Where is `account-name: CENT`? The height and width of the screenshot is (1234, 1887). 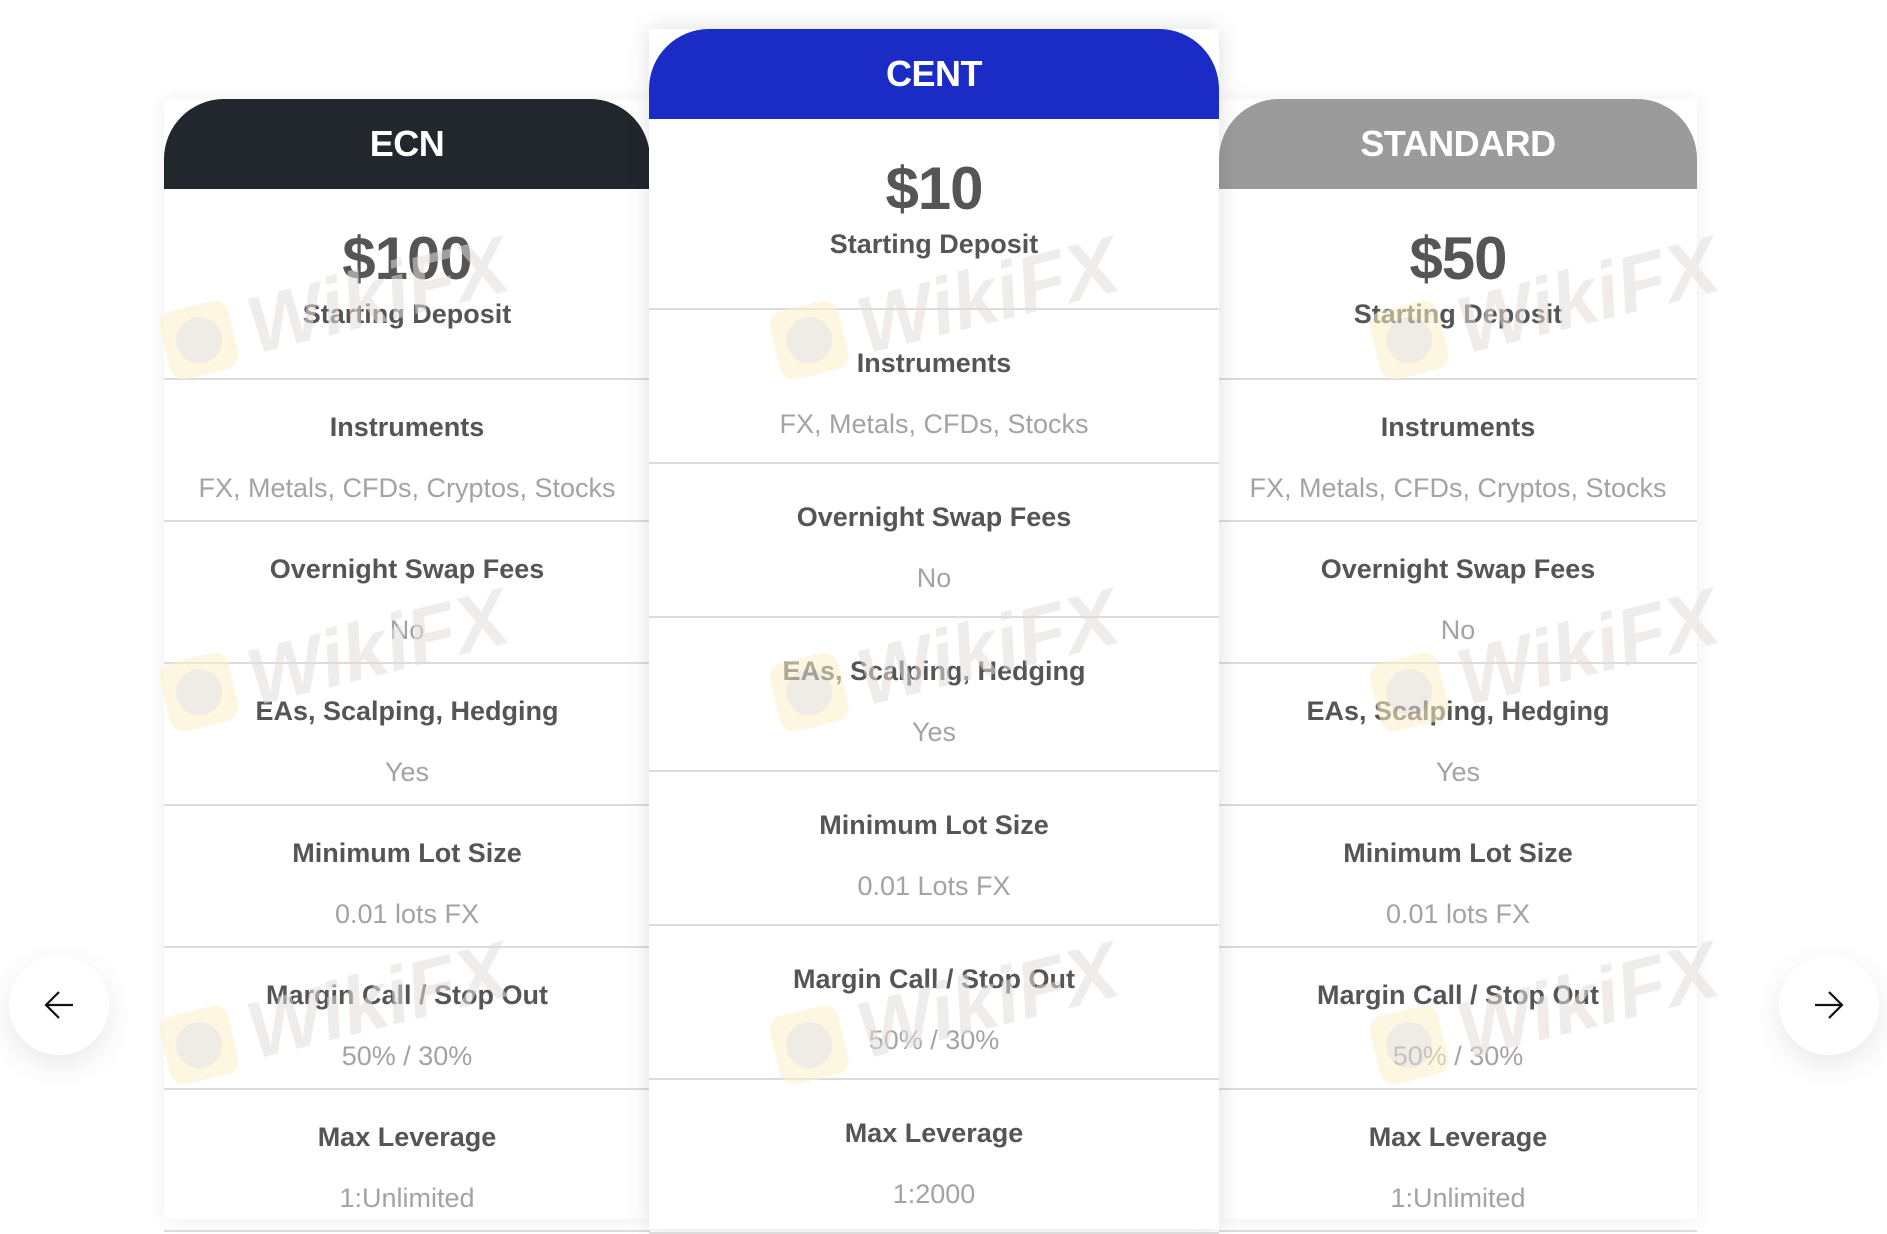 account-name: CENT is located at coordinates (934, 73).